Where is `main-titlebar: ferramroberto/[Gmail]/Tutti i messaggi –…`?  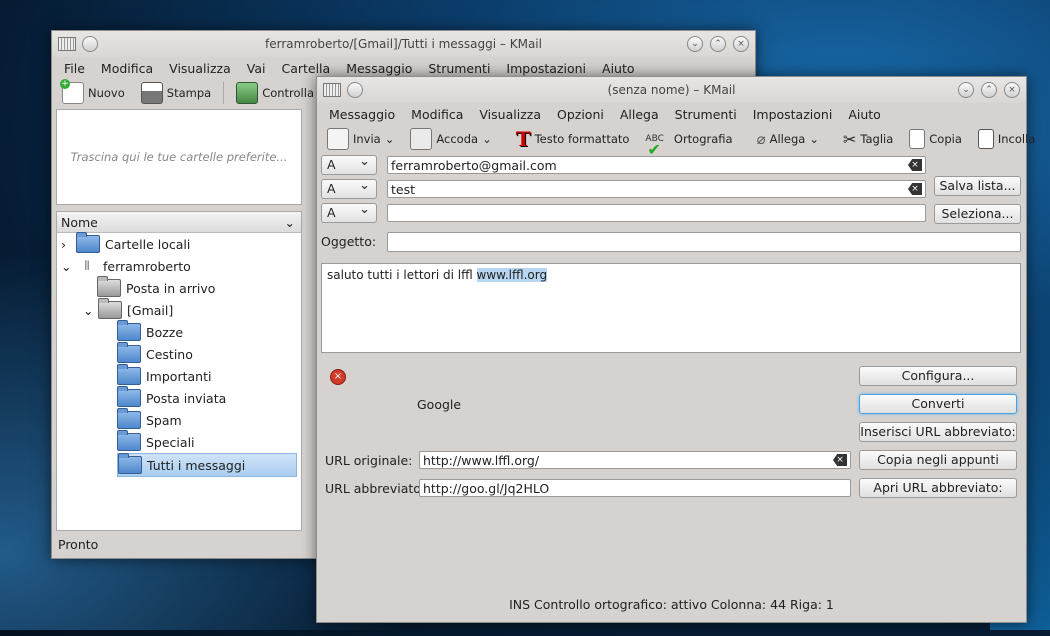 main-titlebar: ferramroberto/[Gmail]/Tutti i messaggi –… is located at coordinates (403, 44).